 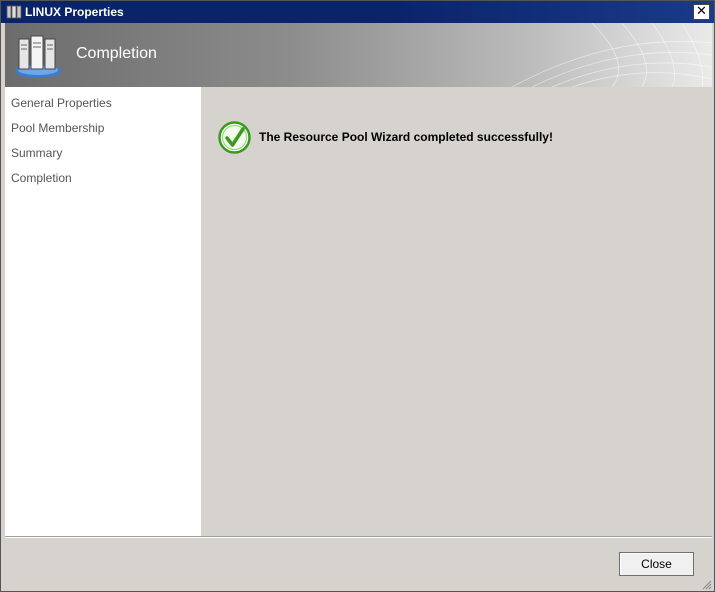 I want to click on server-stack-icon, so click(x=38, y=56).